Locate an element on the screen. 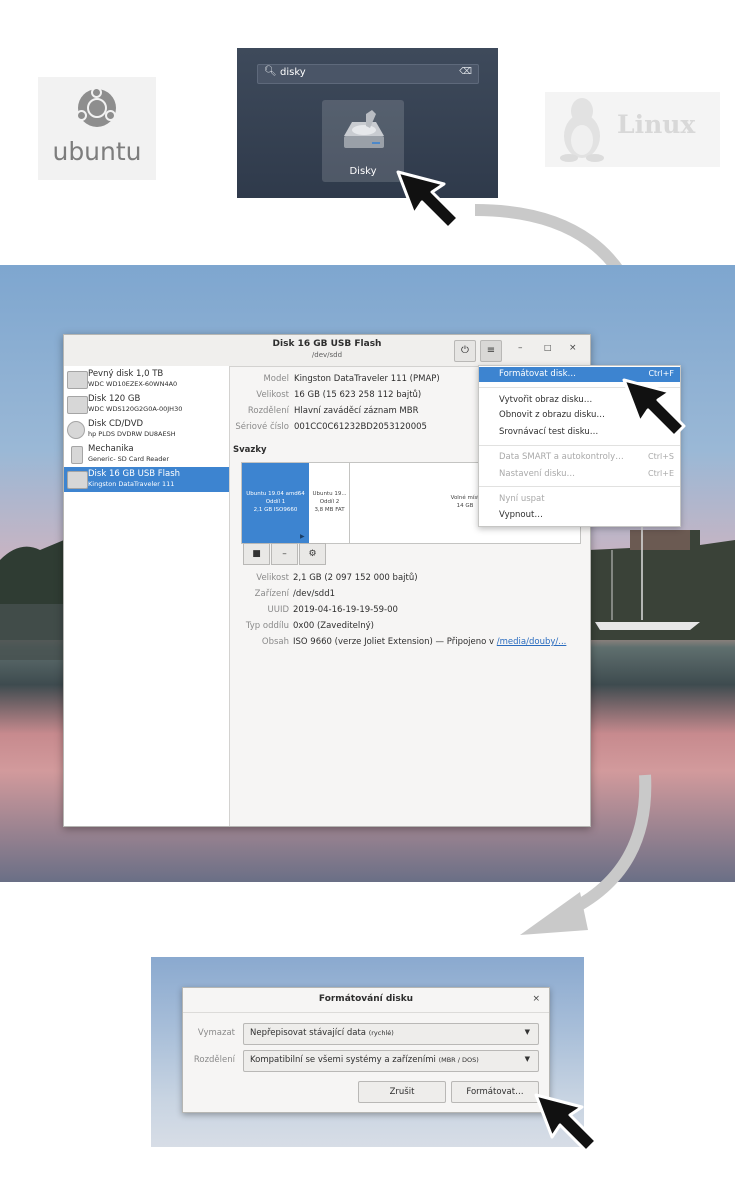  volume-size-label: Velikost is located at coordinates (272, 578).